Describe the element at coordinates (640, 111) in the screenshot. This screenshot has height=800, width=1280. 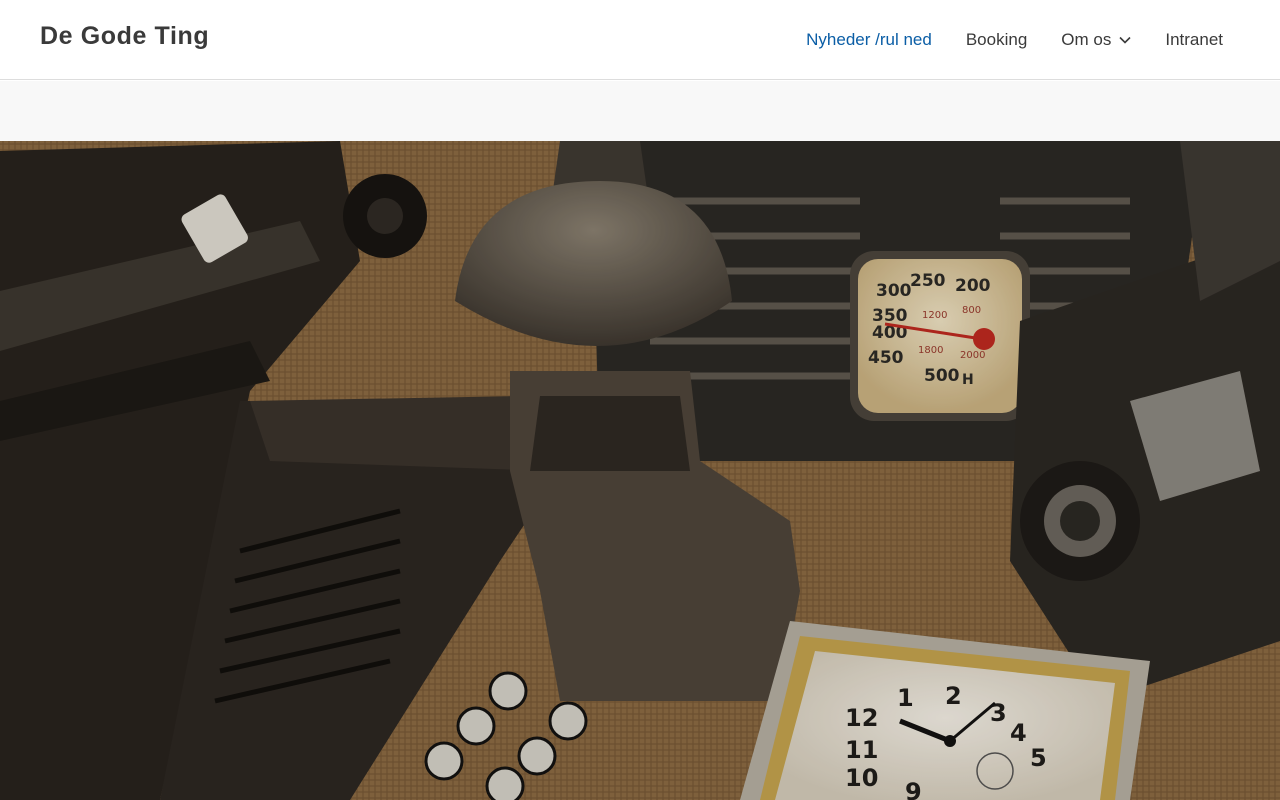
I see `page-title-band` at that location.